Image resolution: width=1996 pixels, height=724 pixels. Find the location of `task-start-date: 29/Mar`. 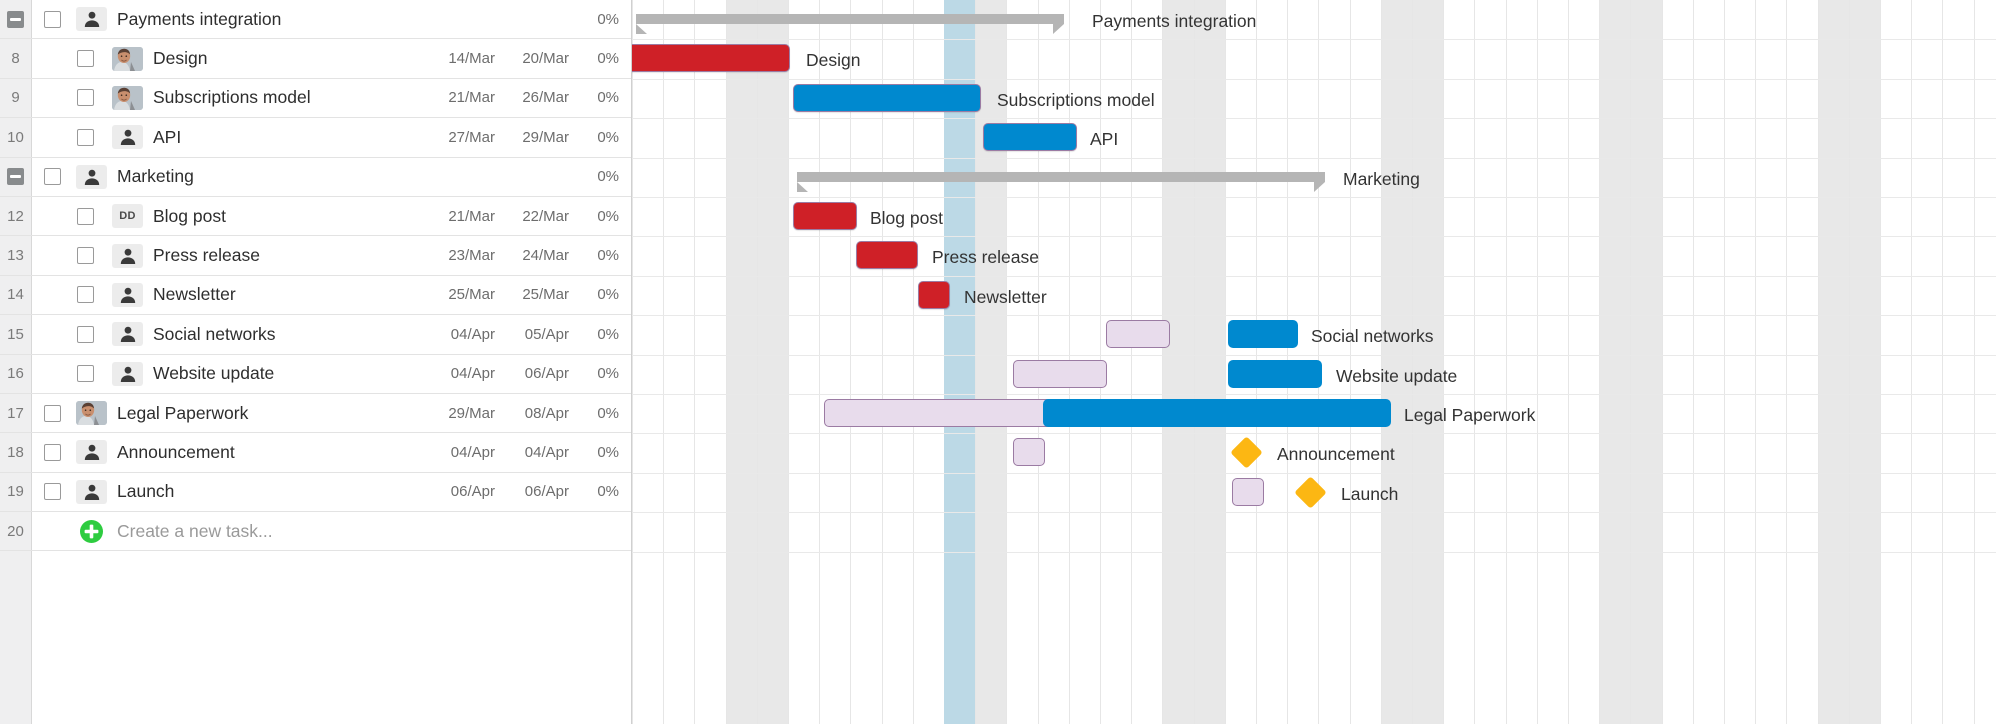

task-start-date: 29/Mar is located at coordinates (471, 413).